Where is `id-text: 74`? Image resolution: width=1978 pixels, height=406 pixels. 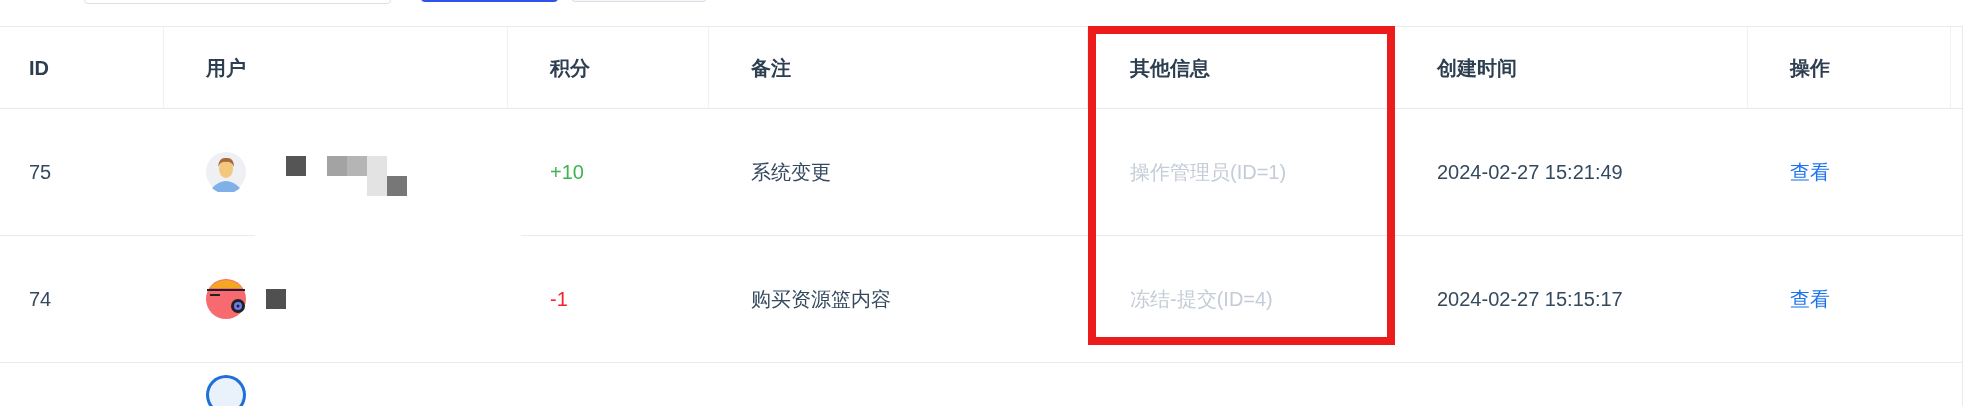 id-text: 74 is located at coordinates (40, 299).